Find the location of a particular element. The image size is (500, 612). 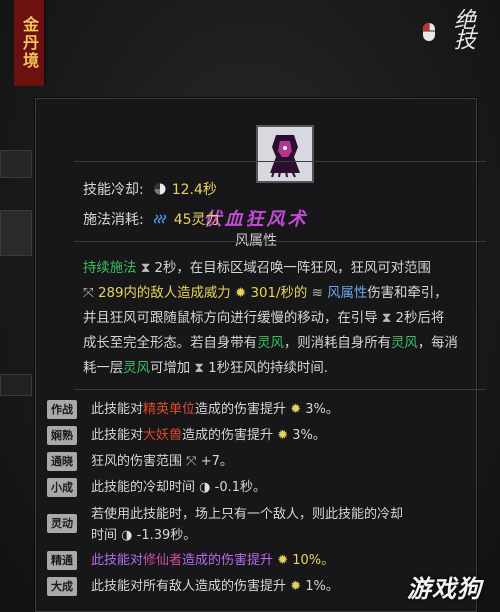

upgrade-value: +7。 is located at coordinates (216, 461).